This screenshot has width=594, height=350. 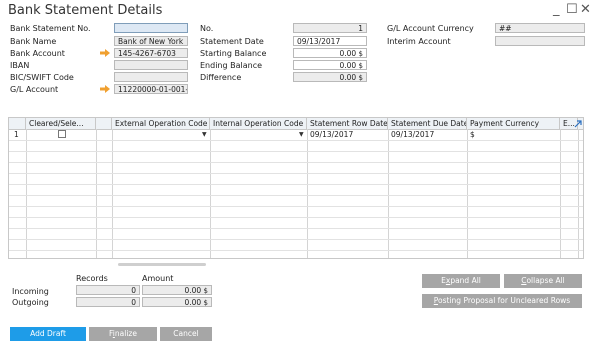 I want to click on maximize-icon: ☐, so click(x=572, y=9).